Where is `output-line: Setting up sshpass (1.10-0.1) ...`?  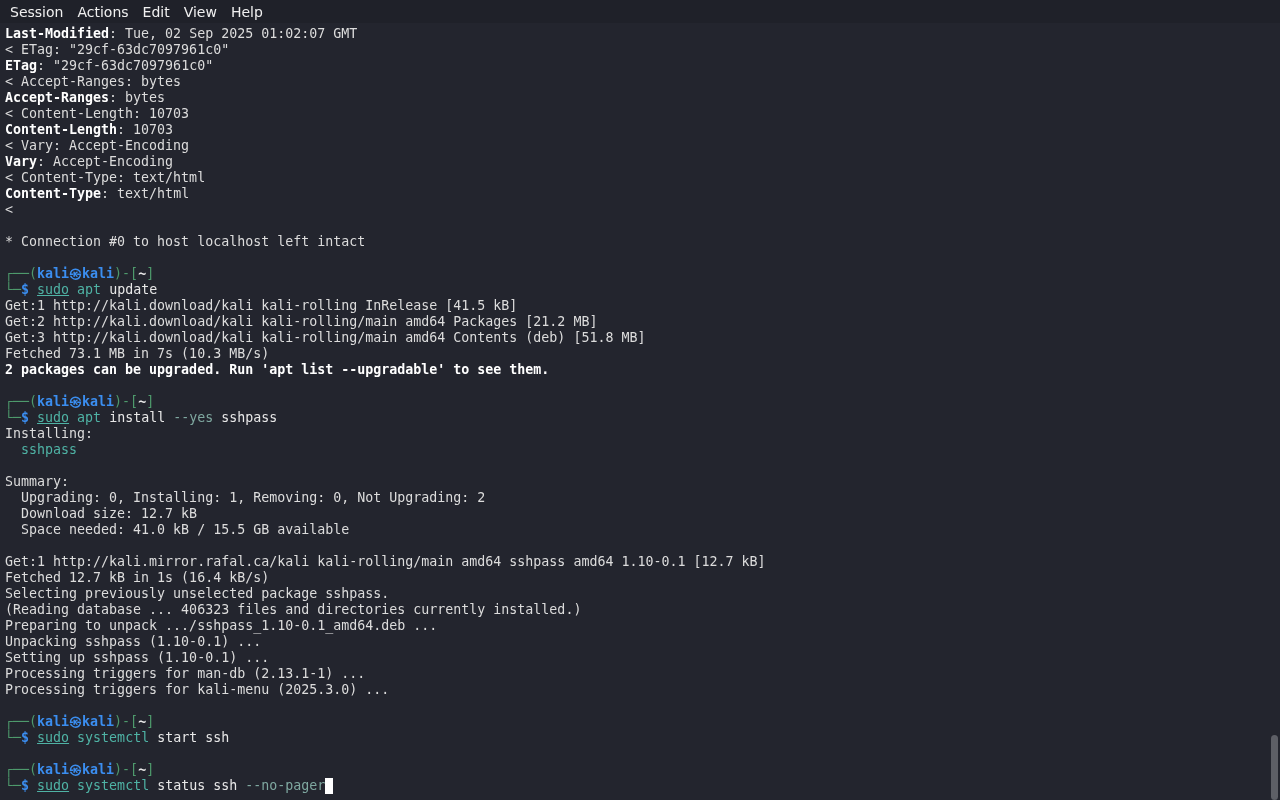 output-line: Setting up sshpass (1.10-0.1) ... is located at coordinates (138, 658).